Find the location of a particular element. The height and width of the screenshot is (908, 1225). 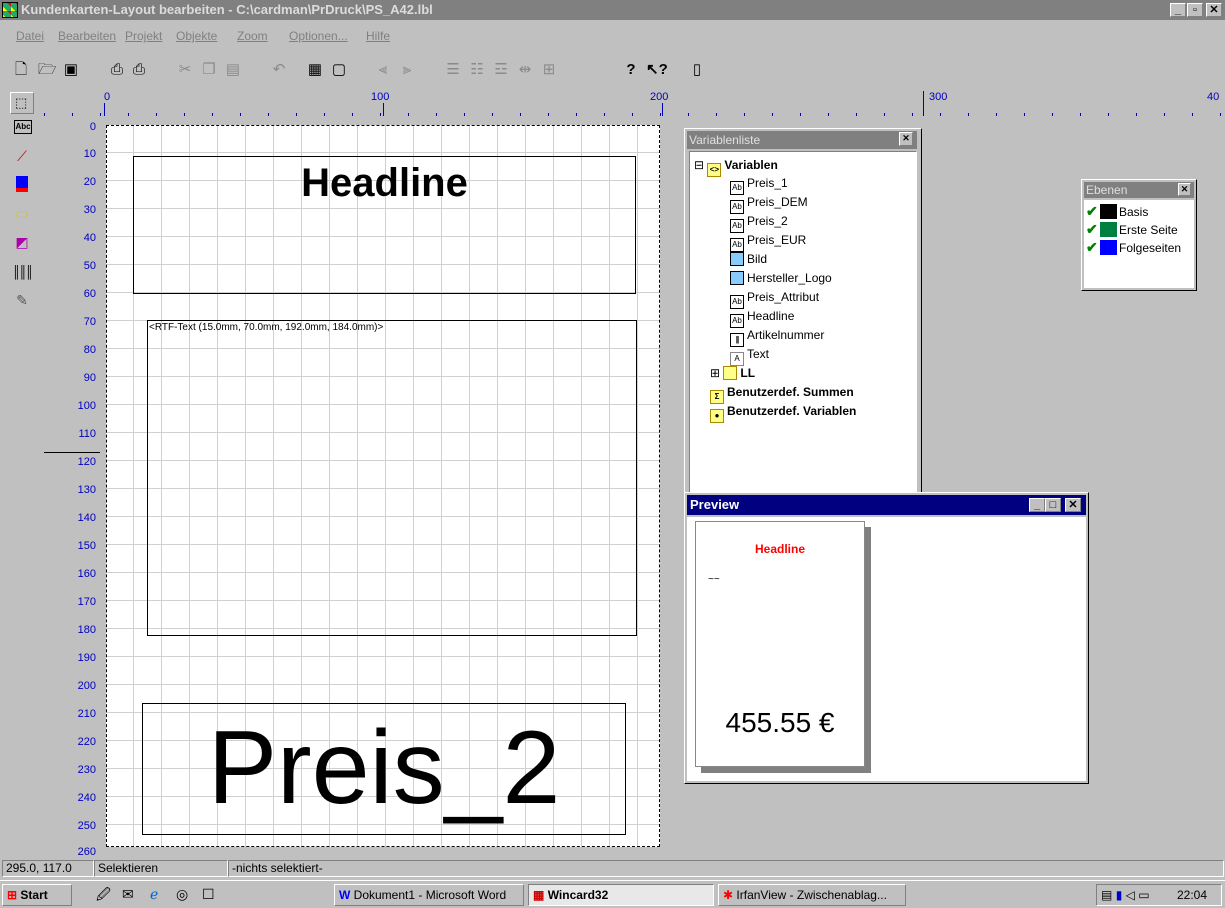

expand-icon: ⊞ is located at coordinates (715, 373).